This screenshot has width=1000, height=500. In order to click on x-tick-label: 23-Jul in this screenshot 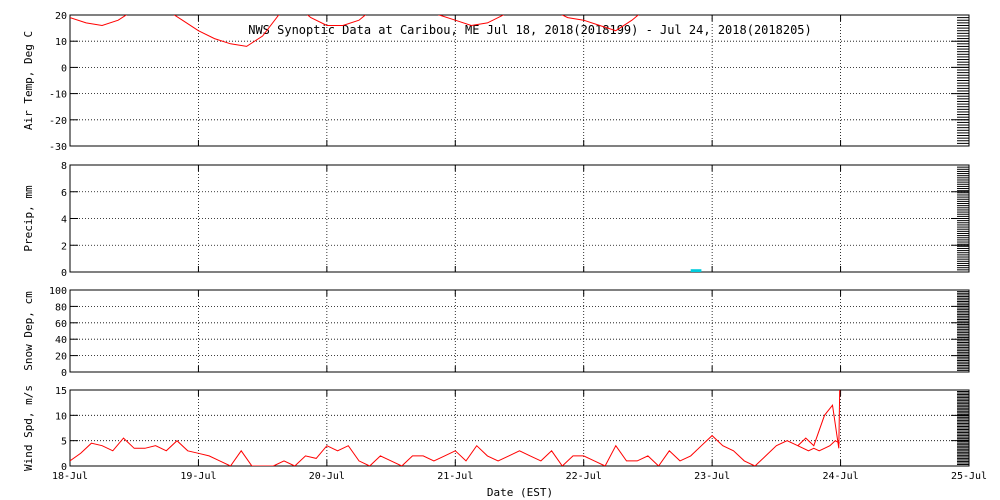, I will do `click(712, 476)`.